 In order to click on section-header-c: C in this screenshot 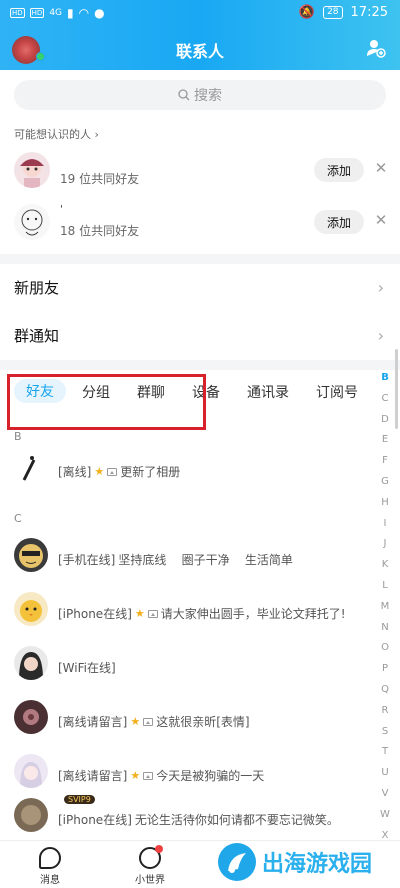, I will do `click(18, 518)`.